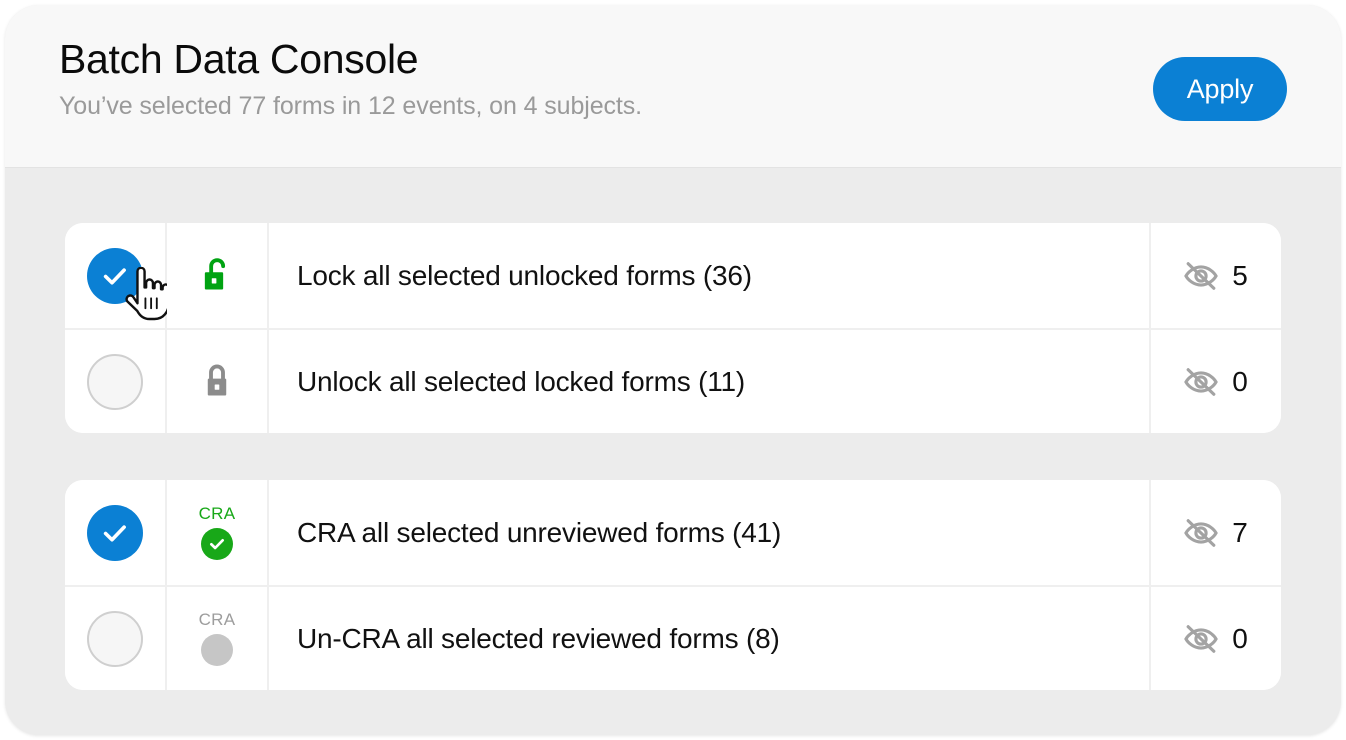 The width and height of the screenshot is (1346, 740). What do you see at coordinates (524, 275) in the screenshot?
I see `row-label: Lock all selected unlocked forms (36)` at bounding box center [524, 275].